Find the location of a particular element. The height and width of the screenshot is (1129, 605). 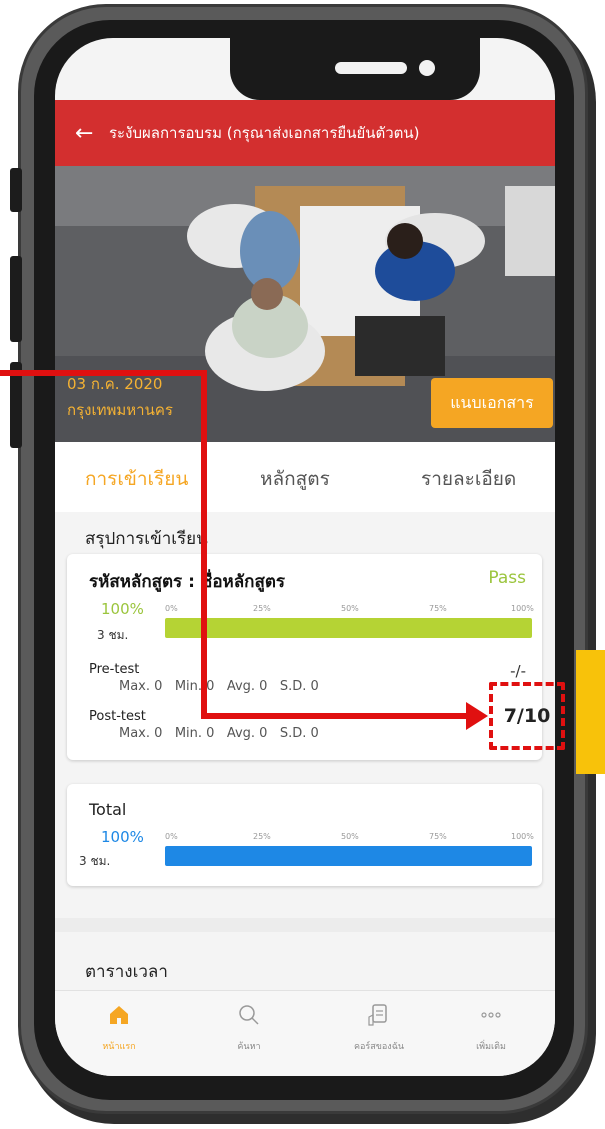

posttest-avg: Avg. 0 is located at coordinates (247, 733).